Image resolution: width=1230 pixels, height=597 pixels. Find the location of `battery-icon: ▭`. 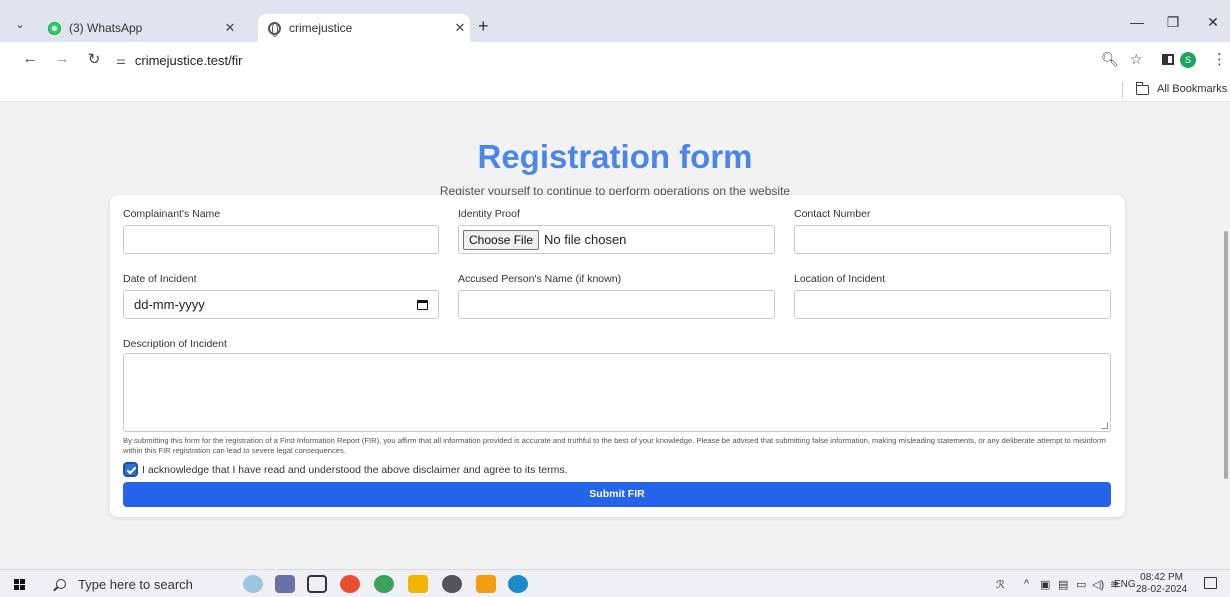

battery-icon: ▭ is located at coordinates (1081, 584).